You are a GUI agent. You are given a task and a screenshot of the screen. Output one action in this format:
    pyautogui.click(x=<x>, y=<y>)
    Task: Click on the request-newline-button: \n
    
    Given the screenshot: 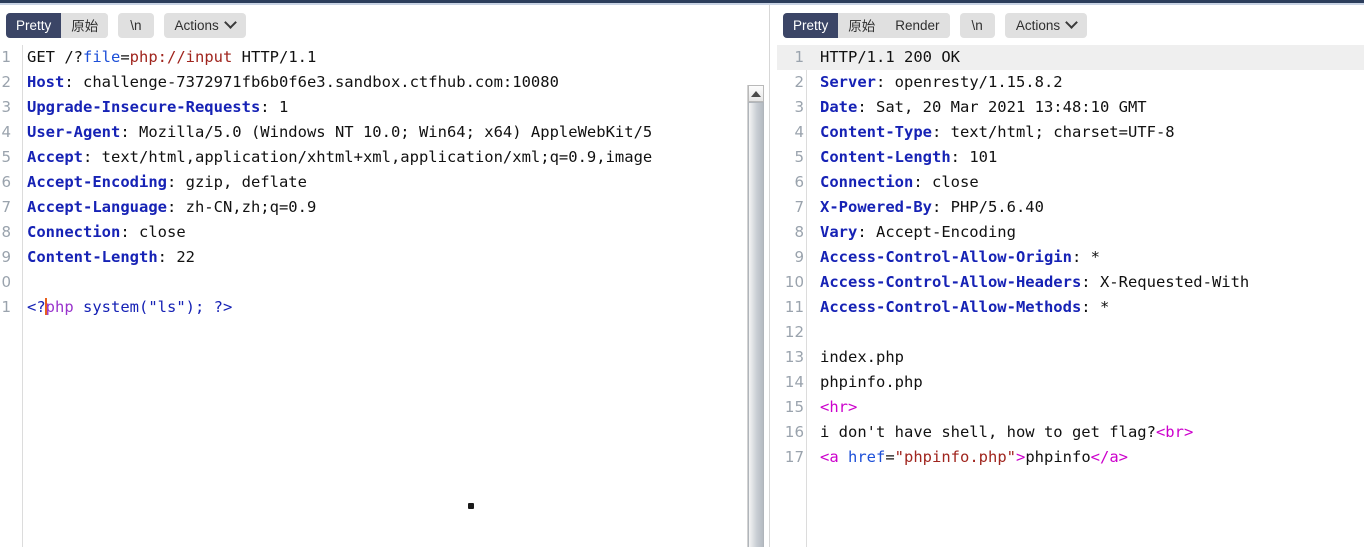 What is the action you would take?
    pyautogui.click(x=136, y=25)
    